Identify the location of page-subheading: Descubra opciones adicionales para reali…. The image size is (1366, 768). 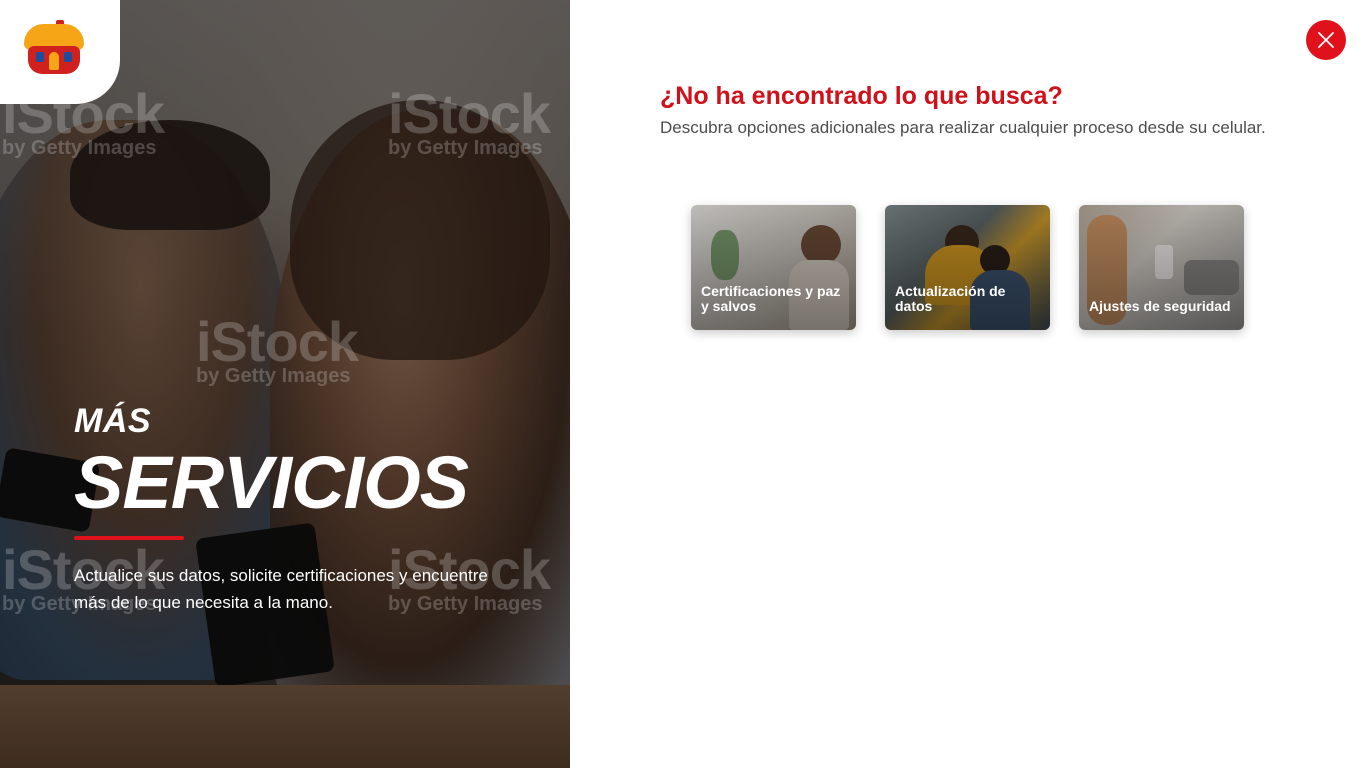
(963, 127).